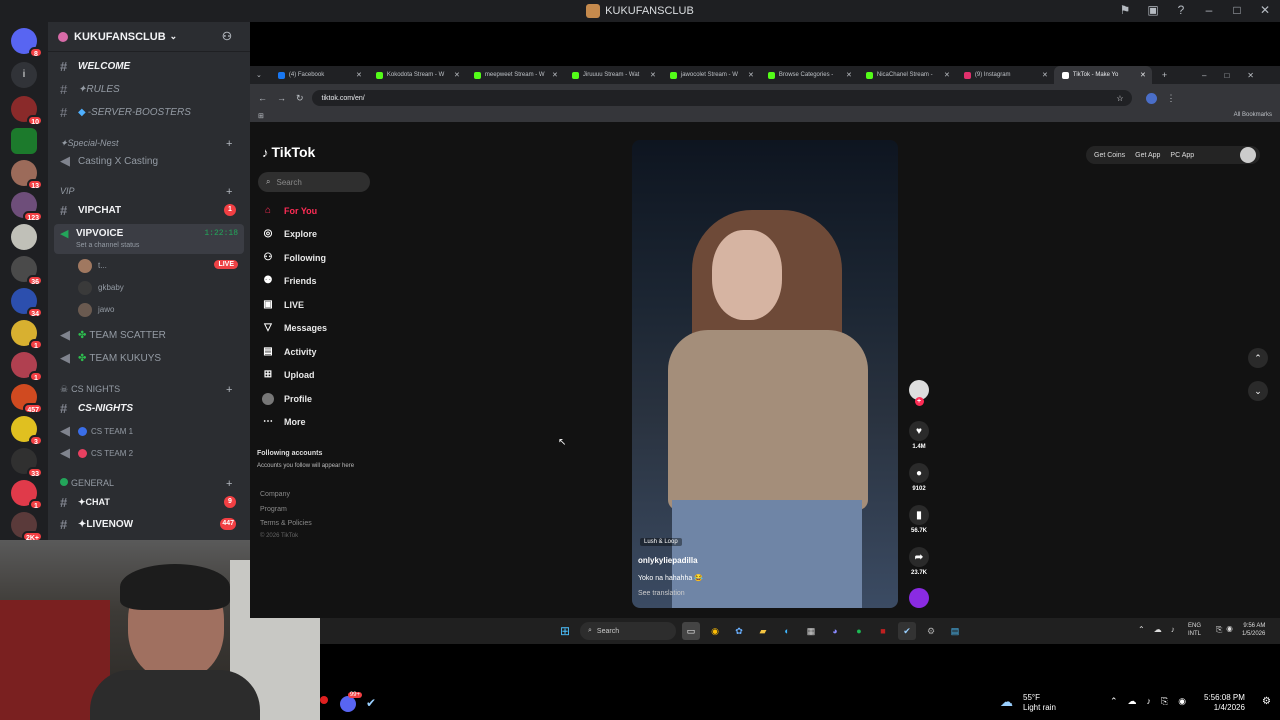 This screenshot has height=720, width=1280. I want to click on tab-kick: meepweet Stream - W ✕, so click(515, 75).